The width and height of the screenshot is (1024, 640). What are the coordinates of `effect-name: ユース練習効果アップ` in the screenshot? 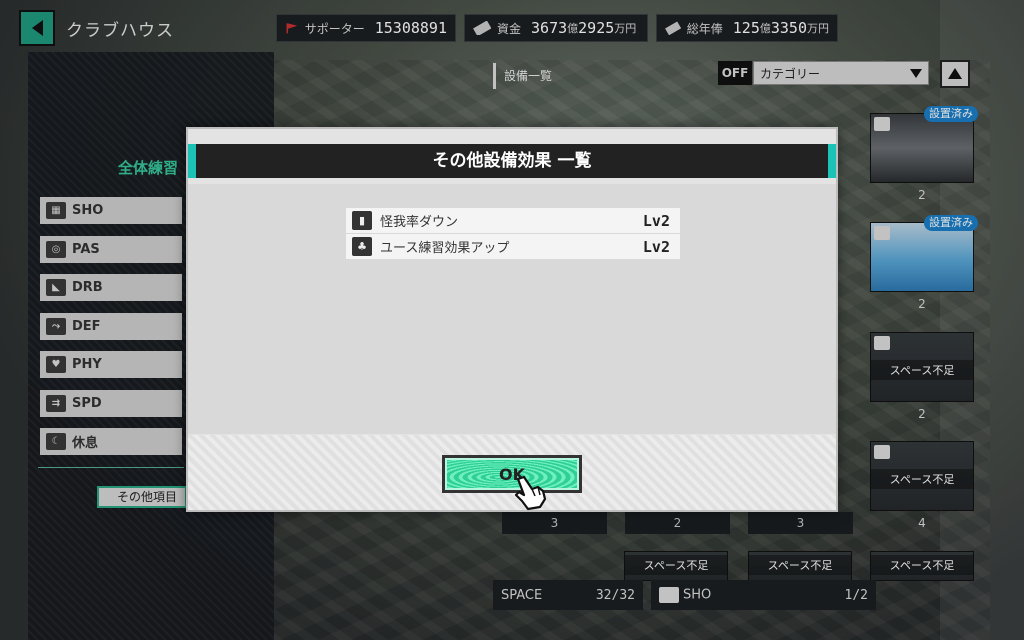 It's located at (445, 248).